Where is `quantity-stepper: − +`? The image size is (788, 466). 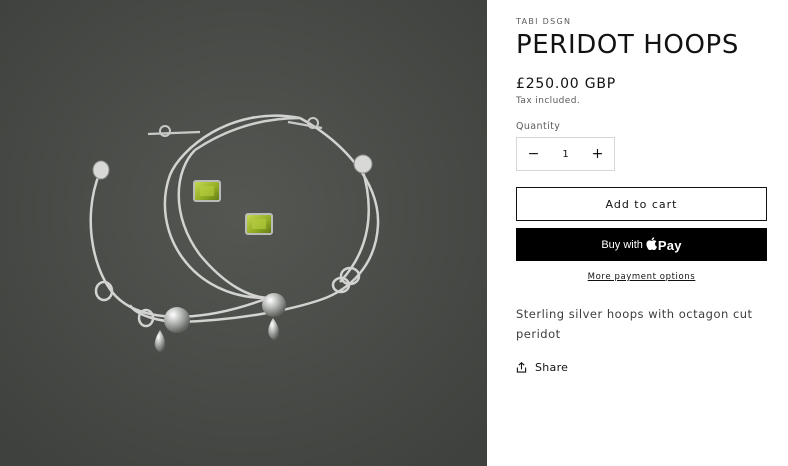 quantity-stepper: − + is located at coordinates (565, 154).